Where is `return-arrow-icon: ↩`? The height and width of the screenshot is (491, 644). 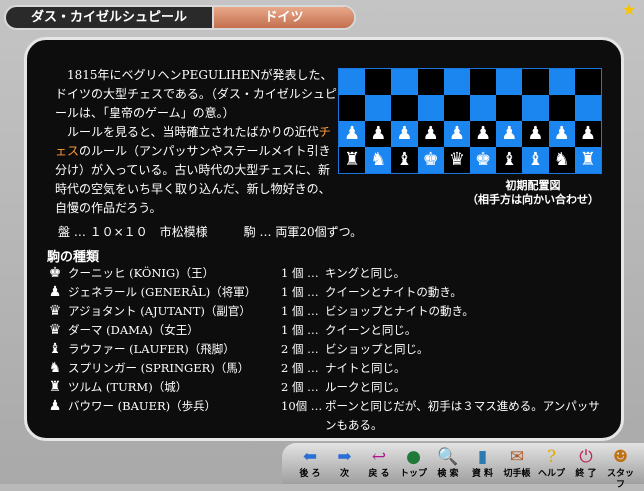
return-arrow-icon: ↩ is located at coordinates (379, 457).